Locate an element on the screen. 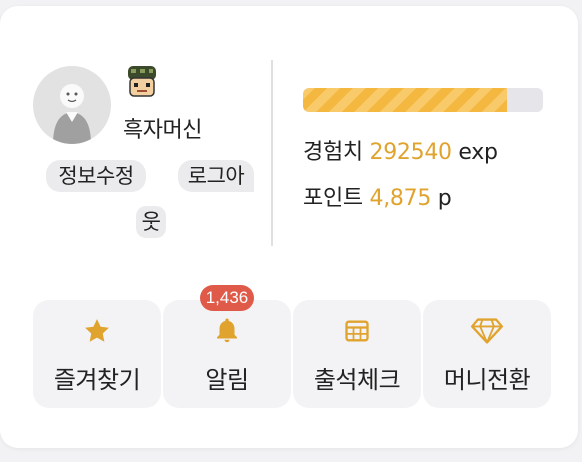 Image resolution: width=582 pixels, height=462 pixels. logout-button: 로그아 is located at coordinates (216, 176).